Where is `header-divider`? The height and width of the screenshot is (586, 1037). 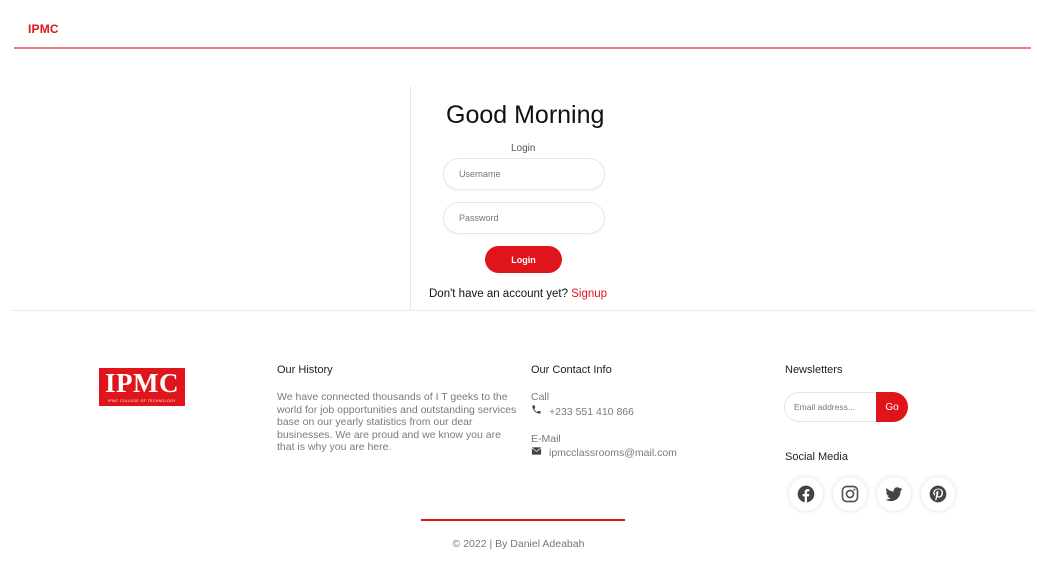 header-divider is located at coordinates (522, 48).